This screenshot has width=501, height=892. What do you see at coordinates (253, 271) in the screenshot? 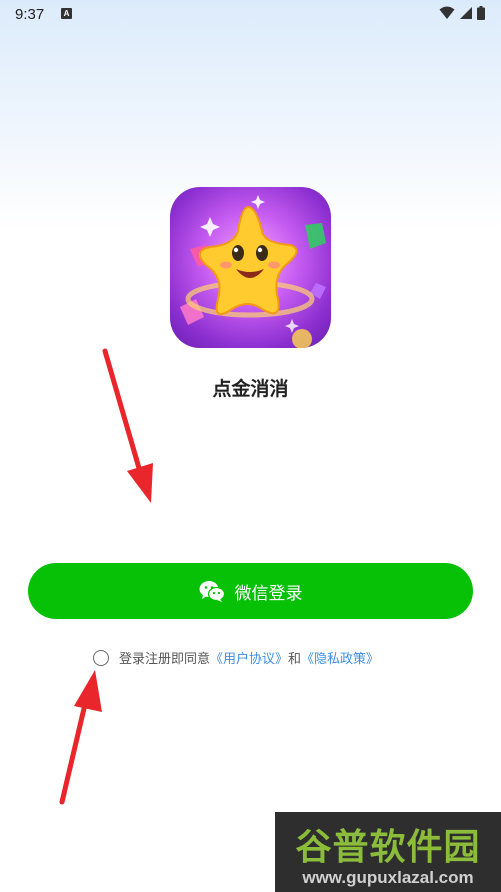
I see `star-character-icon` at bounding box center [253, 271].